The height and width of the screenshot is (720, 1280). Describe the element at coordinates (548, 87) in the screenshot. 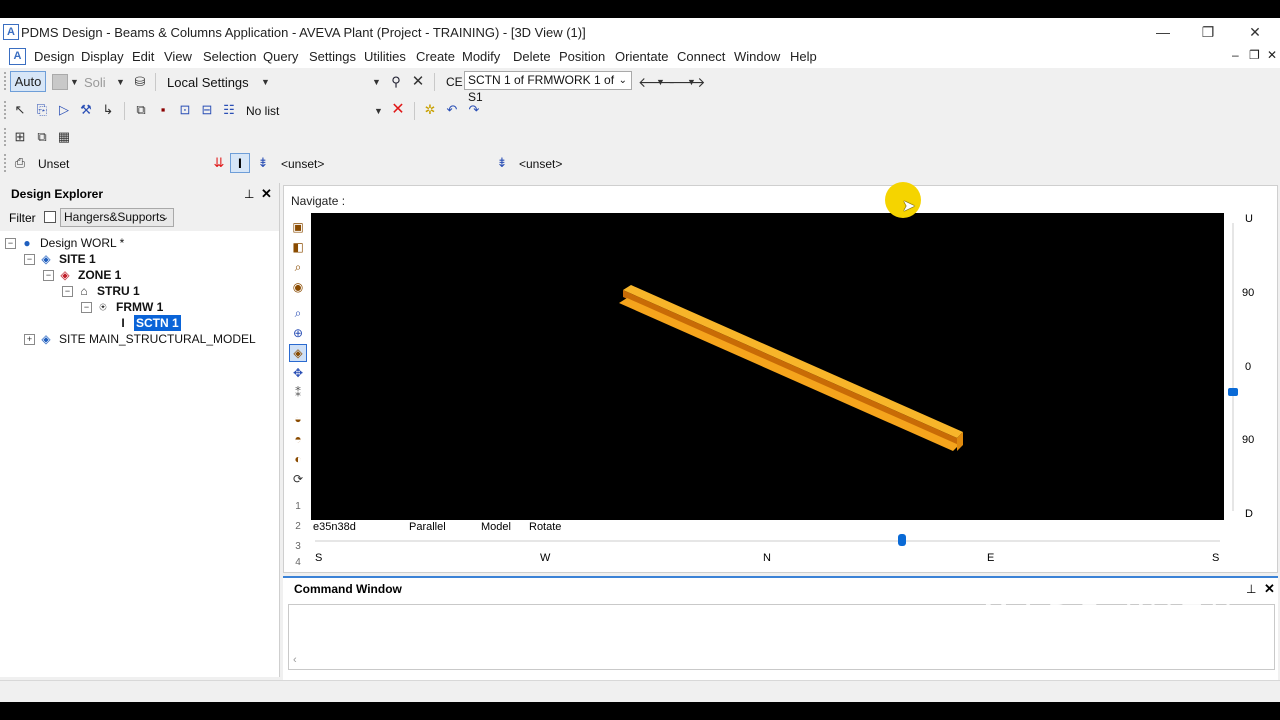

I see `current-element-combo: SCTN 1 of FRMWORK 1 of S1 ⌄` at that location.